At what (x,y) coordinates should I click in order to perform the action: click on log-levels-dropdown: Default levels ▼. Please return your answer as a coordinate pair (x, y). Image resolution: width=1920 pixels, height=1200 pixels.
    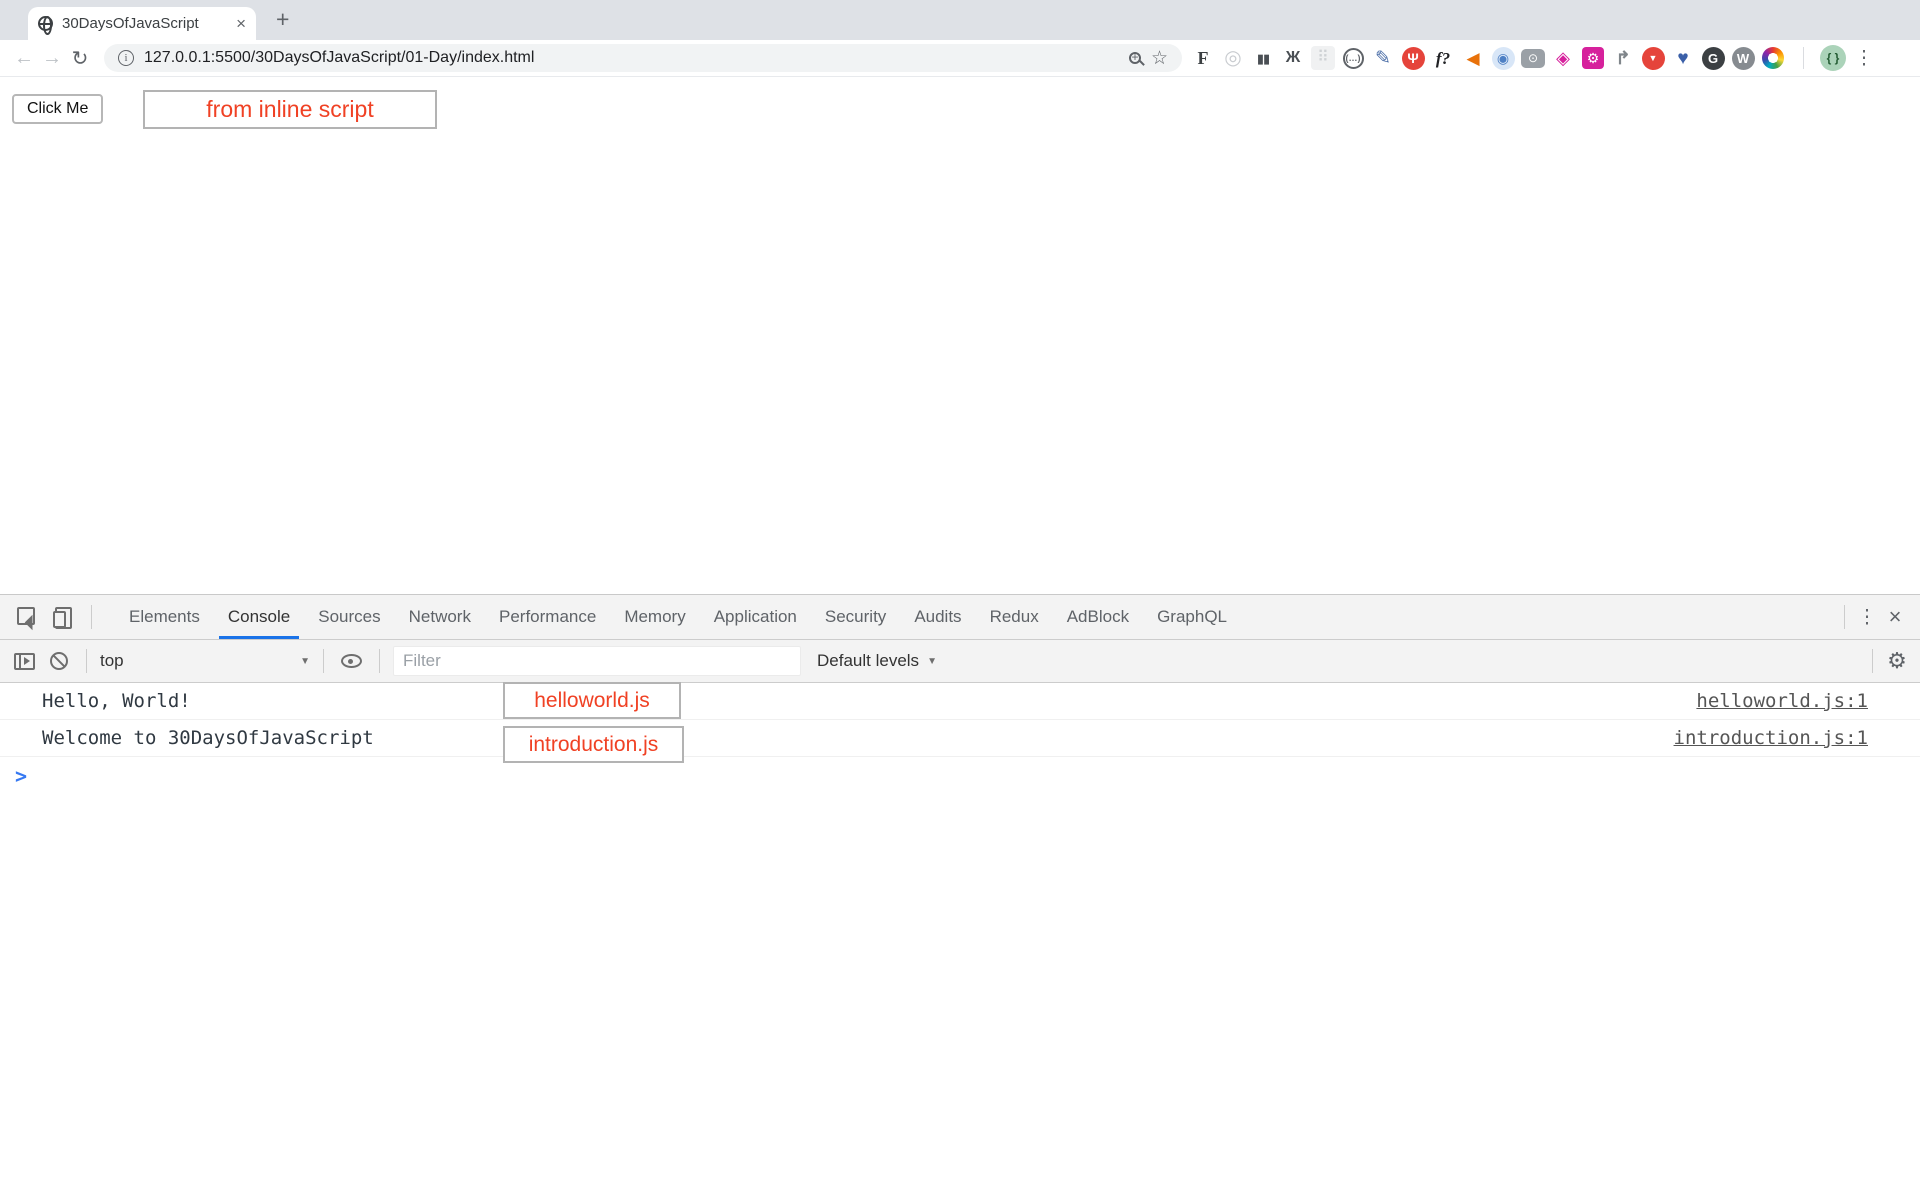
    Looking at the image, I should click on (877, 661).